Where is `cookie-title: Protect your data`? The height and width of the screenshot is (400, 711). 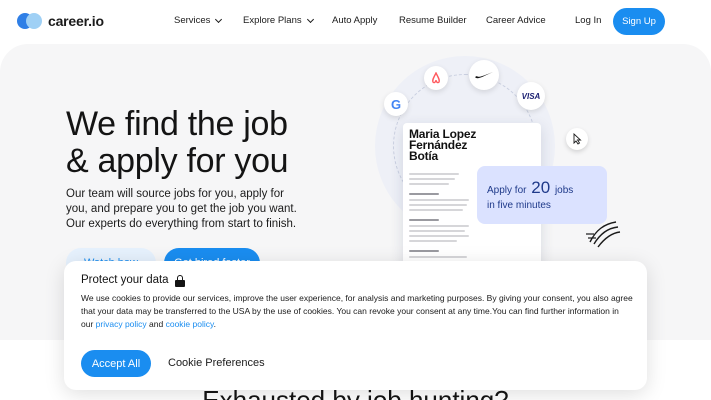 cookie-title: Protect your data is located at coordinates (133, 280).